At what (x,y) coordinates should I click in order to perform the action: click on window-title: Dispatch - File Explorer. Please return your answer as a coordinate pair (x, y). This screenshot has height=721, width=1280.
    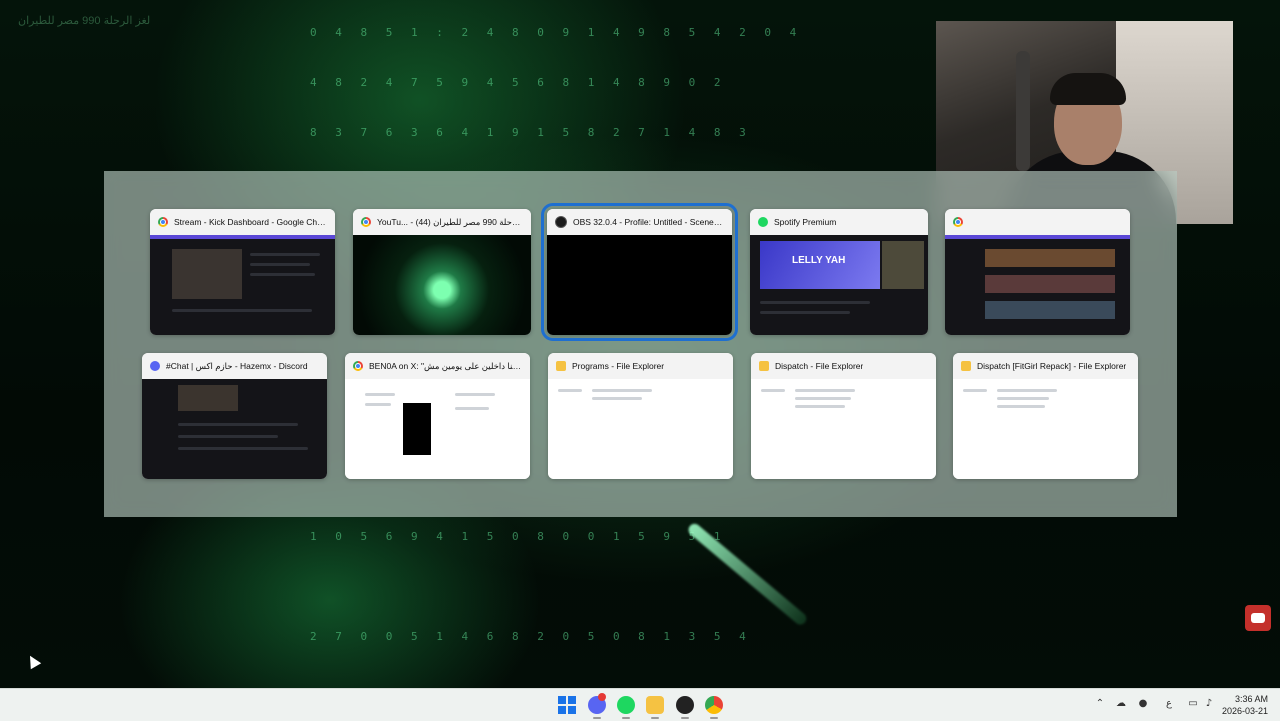
    Looking at the image, I should click on (819, 366).